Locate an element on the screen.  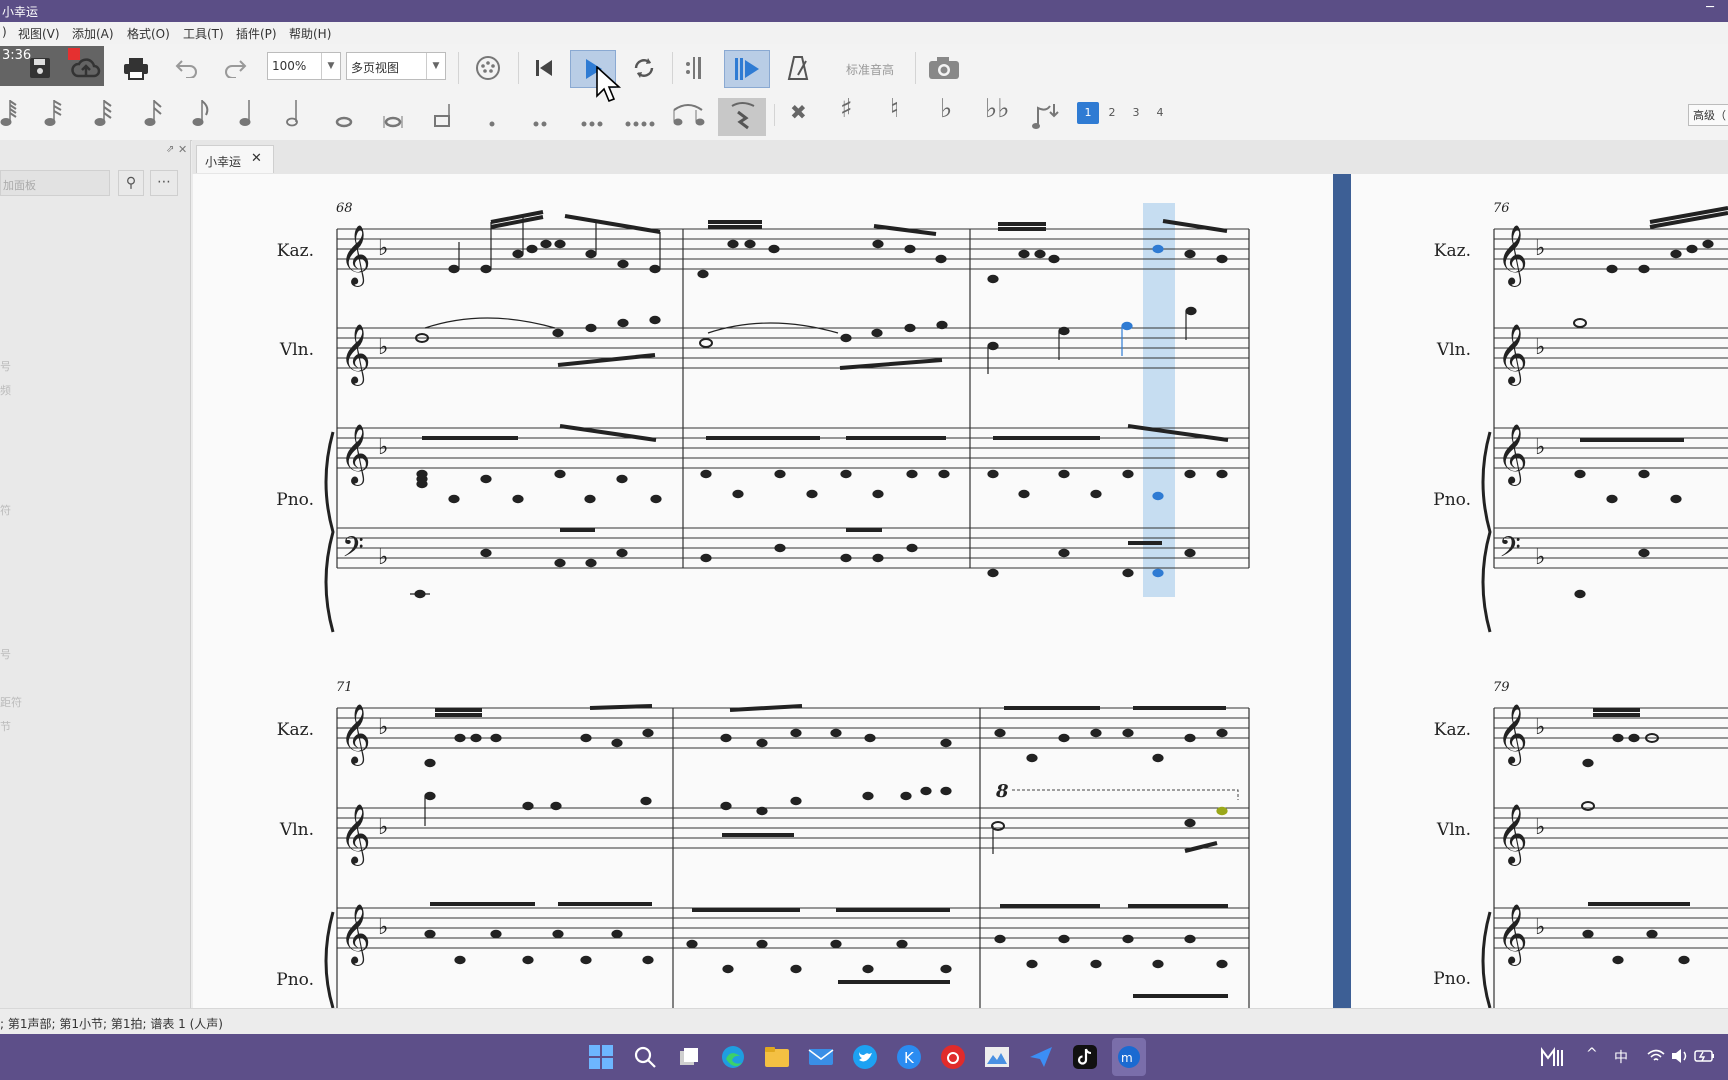
menu-item-format: 格式(O) is located at coordinates (148, 33).